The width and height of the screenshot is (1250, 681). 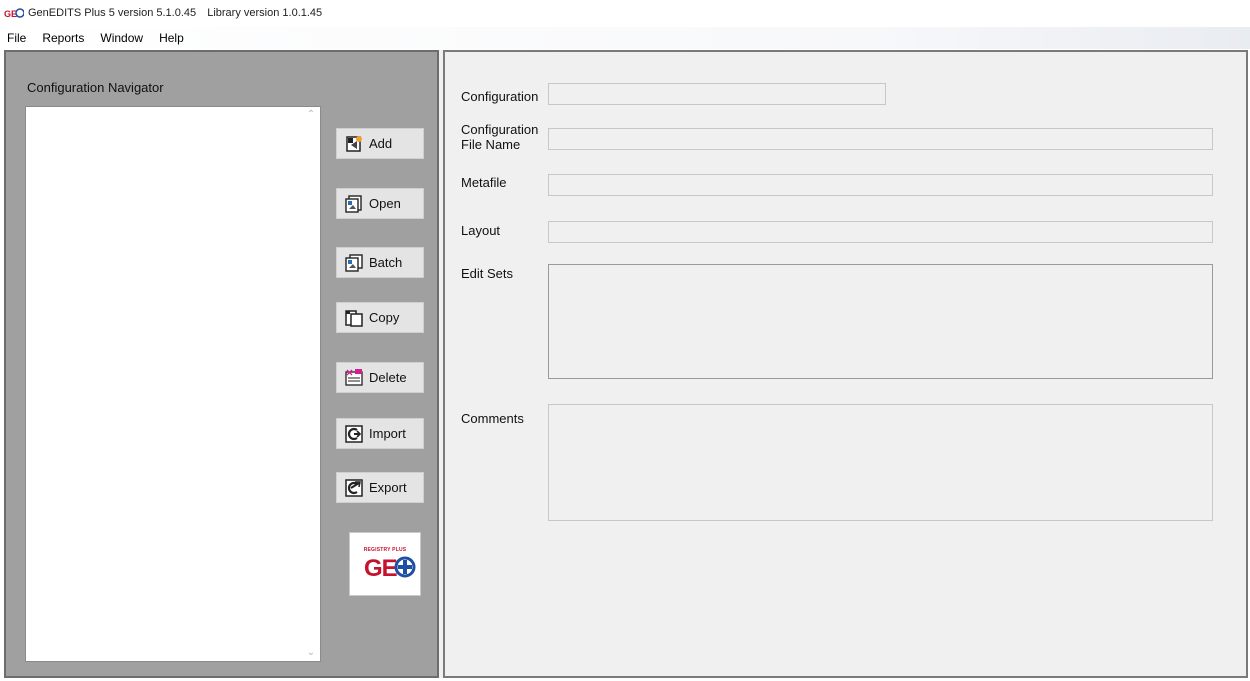 I want to click on open-button-label: Open, so click(x=385, y=203).